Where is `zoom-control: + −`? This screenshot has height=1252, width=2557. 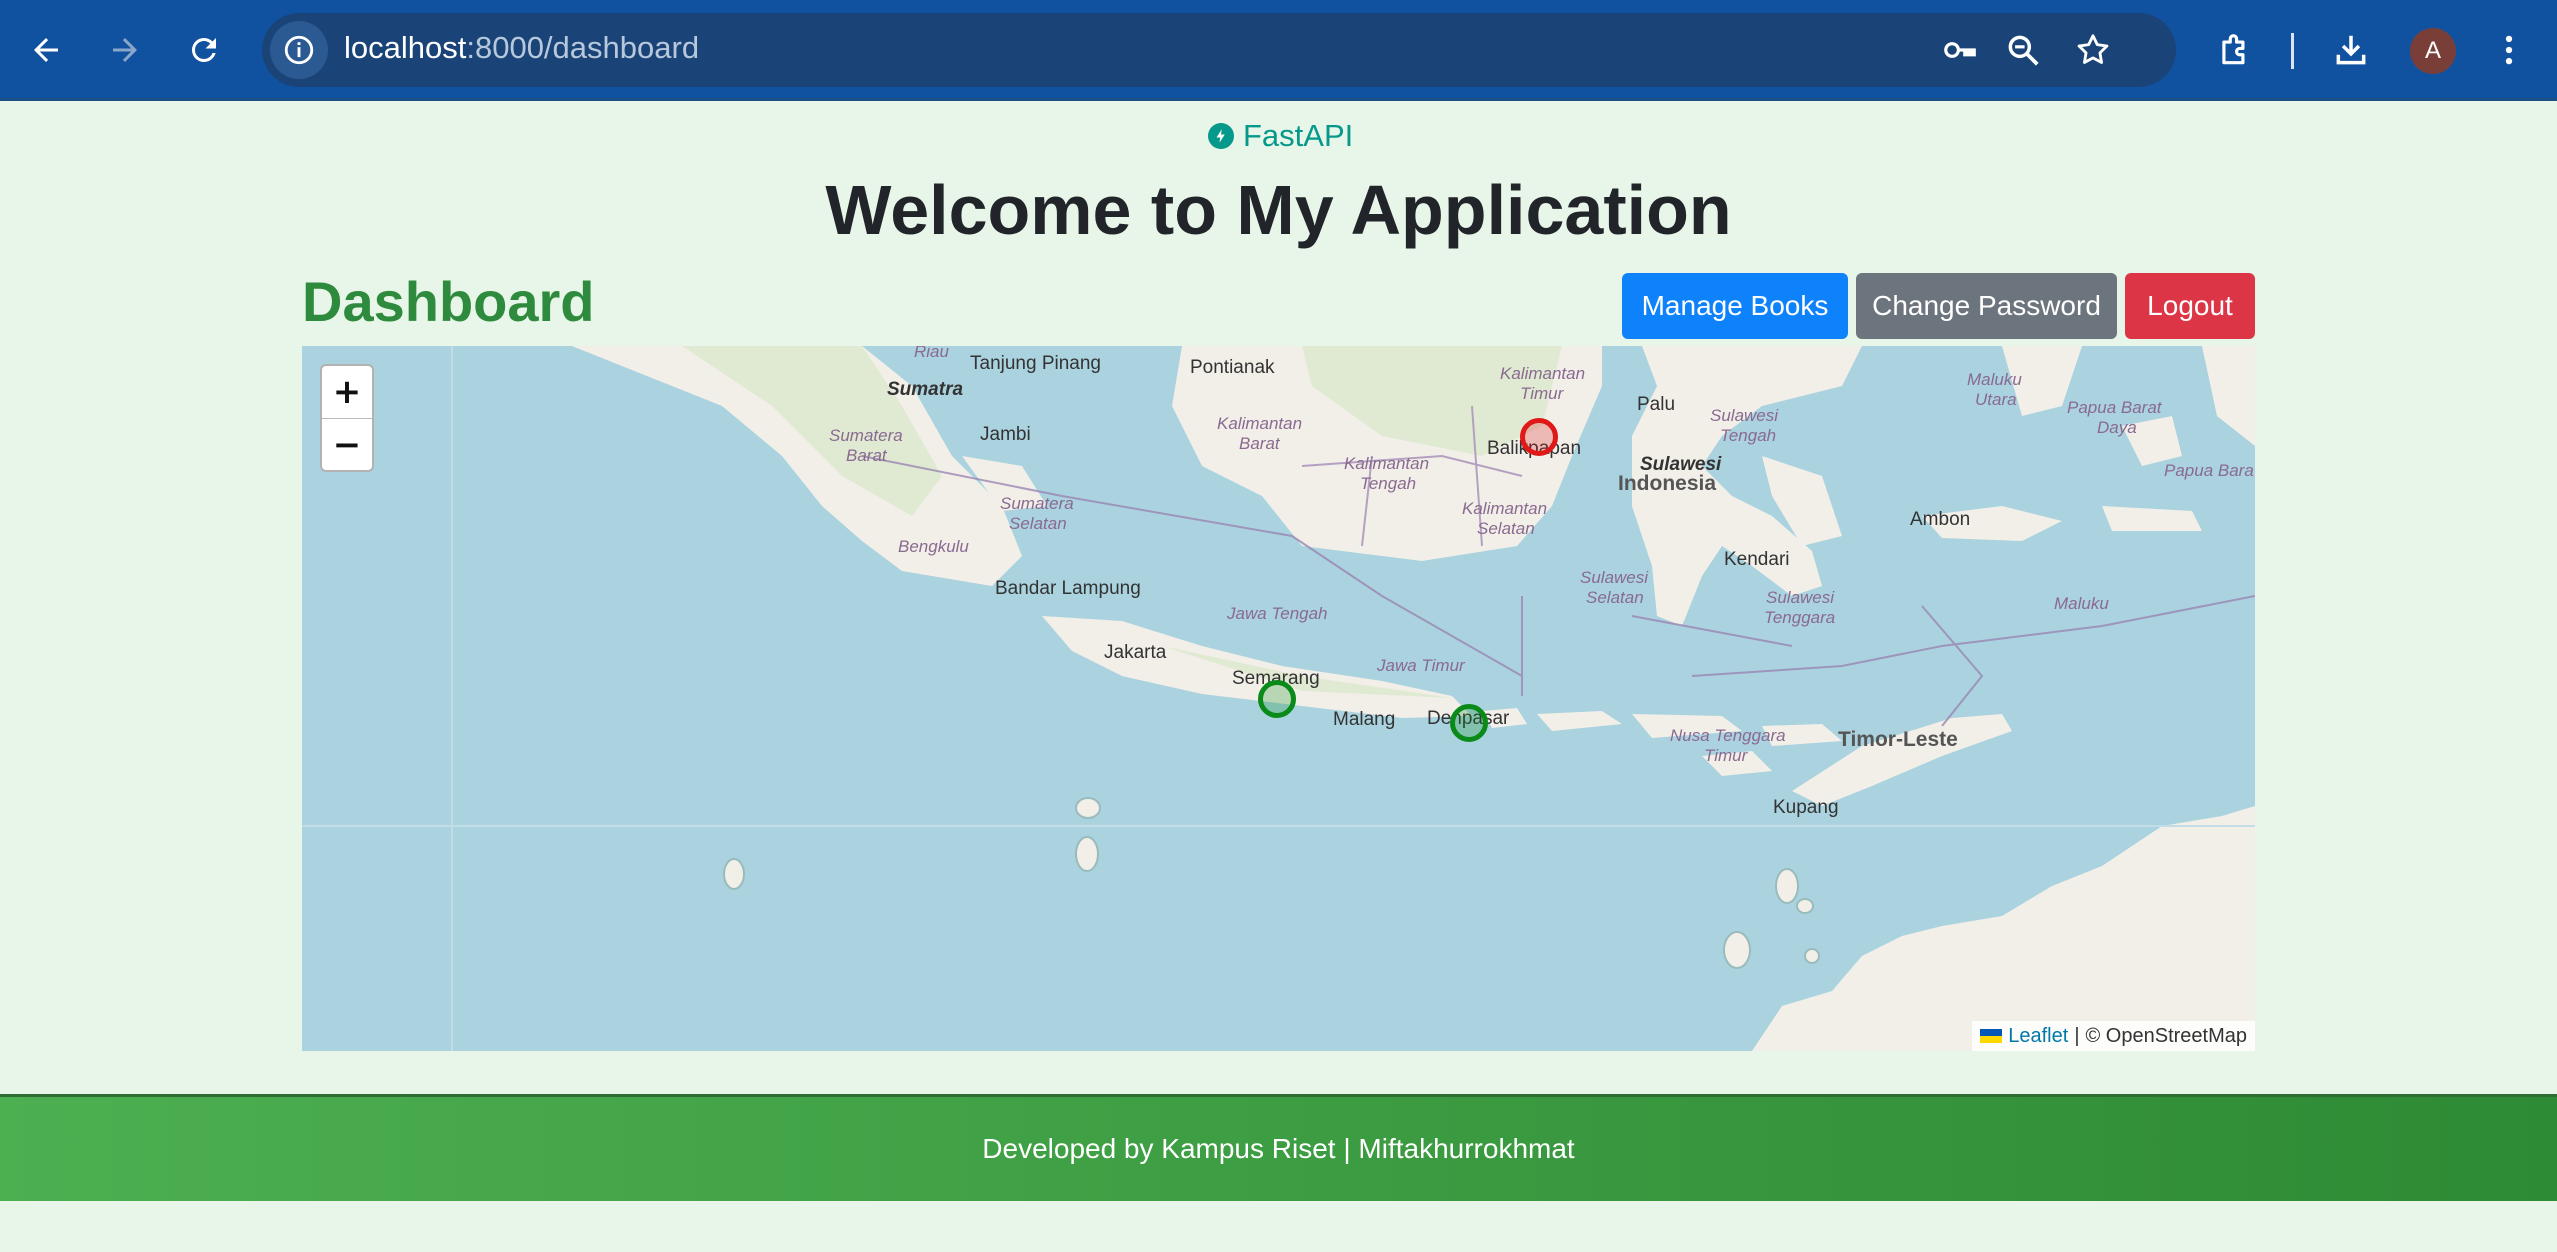
zoom-control: + − is located at coordinates (347, 418).